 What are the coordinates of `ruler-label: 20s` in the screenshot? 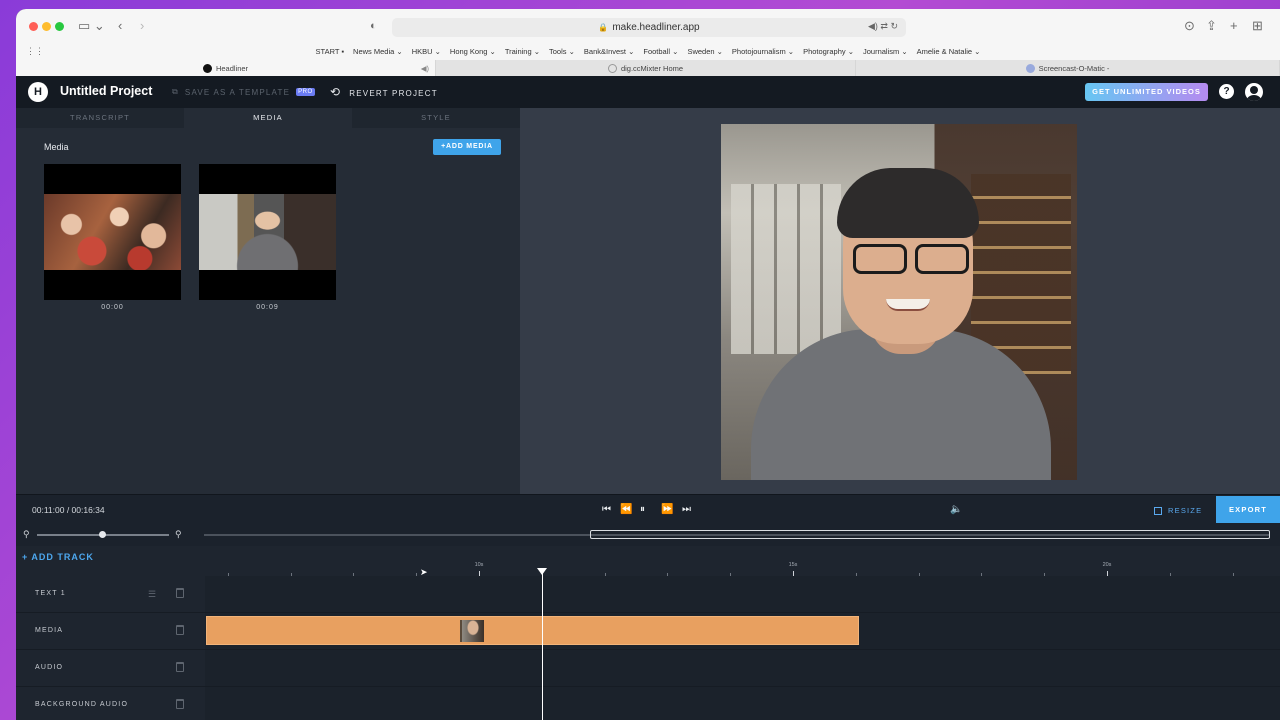 It's located at (1107, 565).